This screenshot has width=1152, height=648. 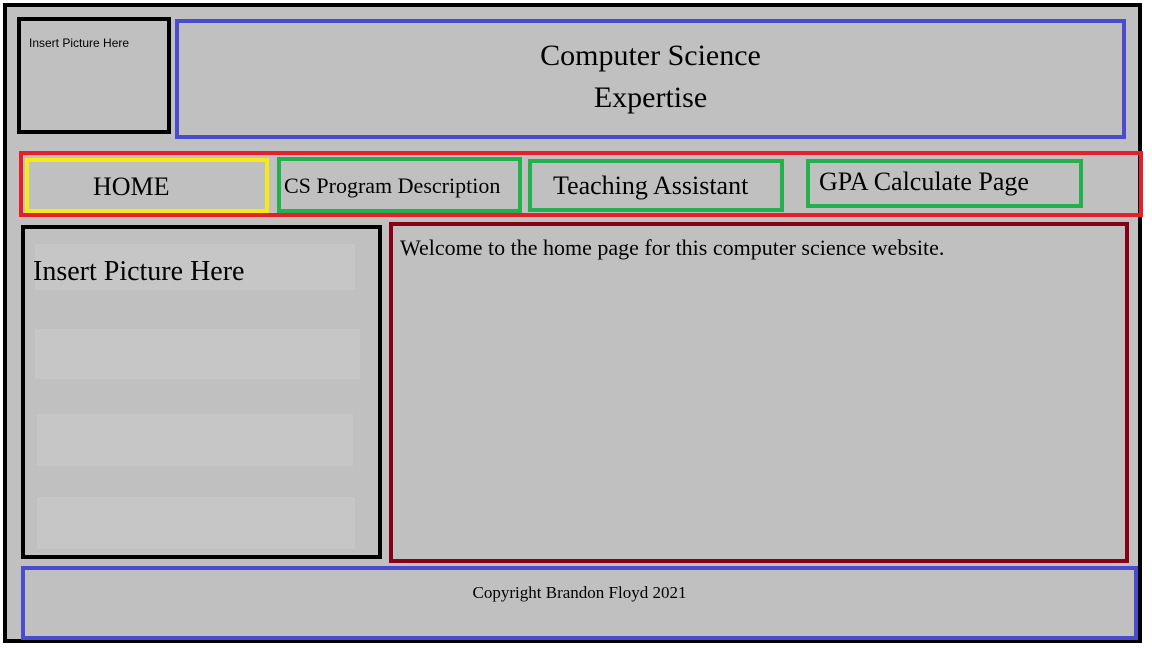 What do you see at coordinates (79, 43) in the screenshot?
I see `logo-placeholder-text: Insert Picture Here` at bounding box center [79, 43].